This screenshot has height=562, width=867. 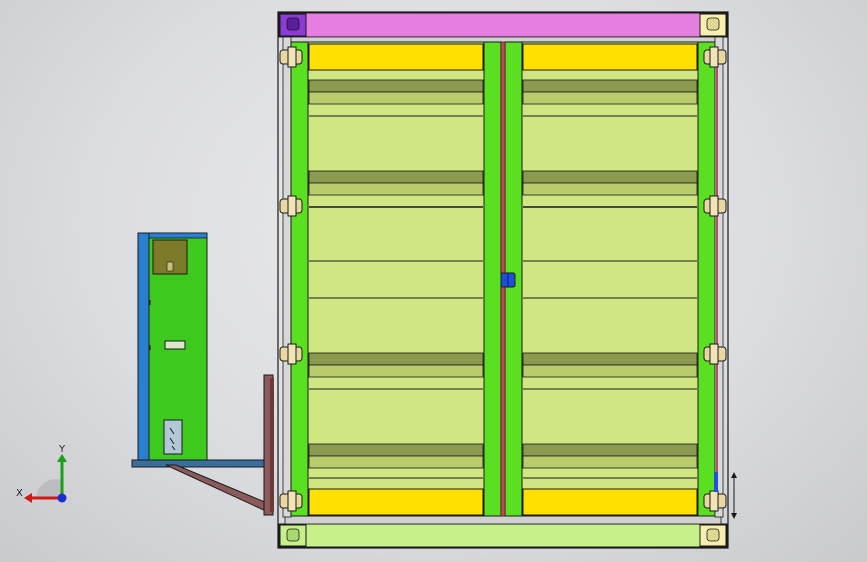 What do you see at coordinates (144, 347) in the screenshot?
I see `cabinet-blue-side` at bounding box center [144, 347].